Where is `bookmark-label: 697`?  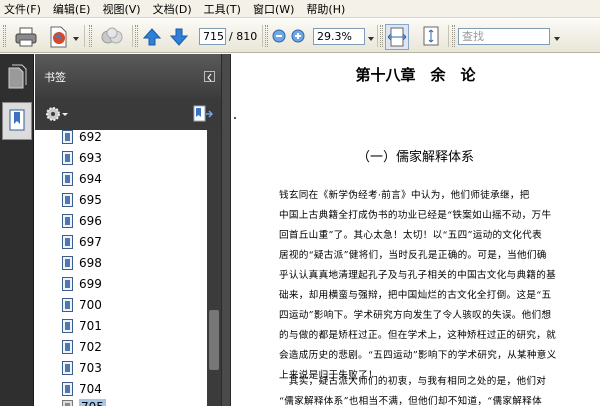
bookmark-label: 697 is located at coordinates (90, 241).